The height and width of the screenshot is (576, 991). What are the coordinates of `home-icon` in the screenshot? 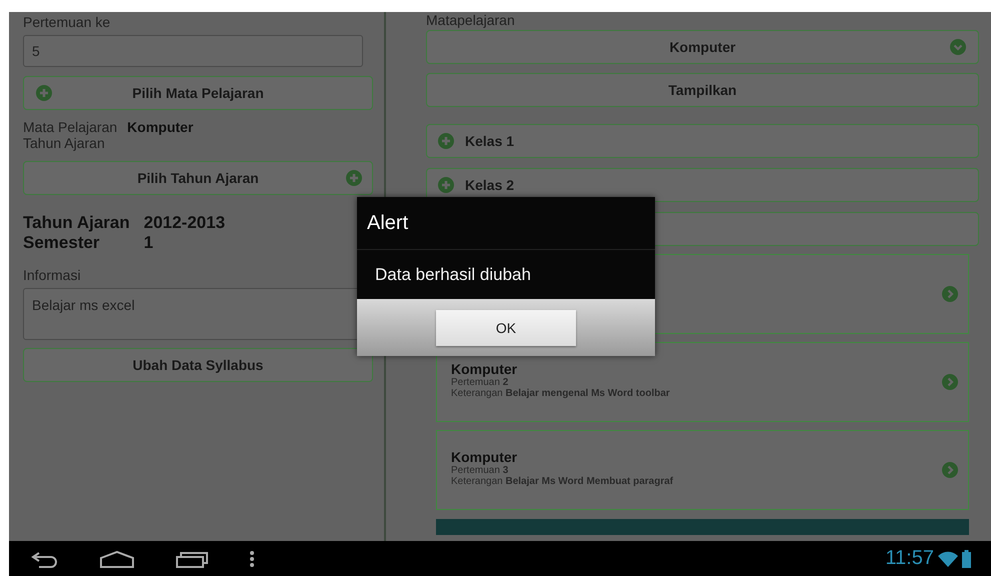 It's located at (117, 559).